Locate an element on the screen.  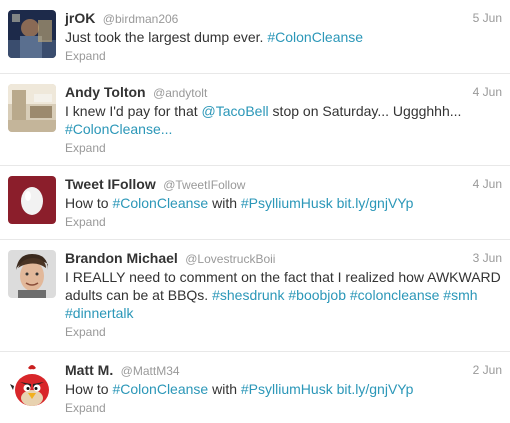
tweet-link: #boobjob is located at coordinates (317, 295).